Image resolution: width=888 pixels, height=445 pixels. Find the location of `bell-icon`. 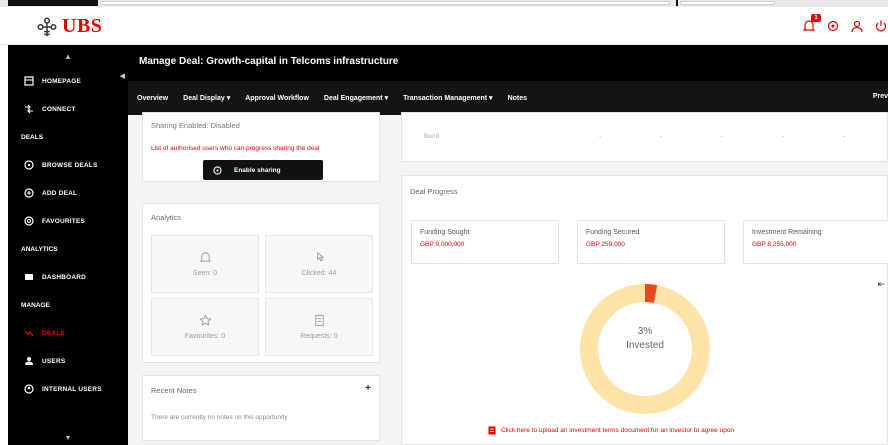

bell-icon is located at coordinates (205, 257).